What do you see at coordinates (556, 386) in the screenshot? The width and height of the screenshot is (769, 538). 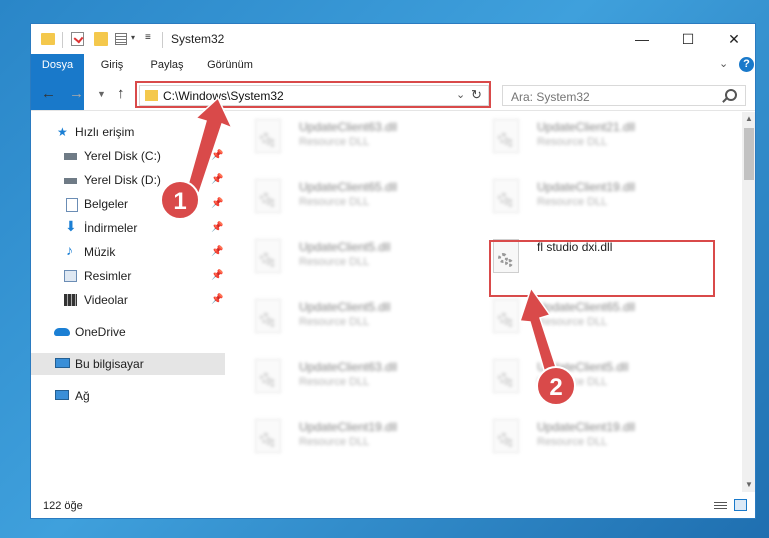 I see `callout-step-2: 2` at bounding box center [556, 386].